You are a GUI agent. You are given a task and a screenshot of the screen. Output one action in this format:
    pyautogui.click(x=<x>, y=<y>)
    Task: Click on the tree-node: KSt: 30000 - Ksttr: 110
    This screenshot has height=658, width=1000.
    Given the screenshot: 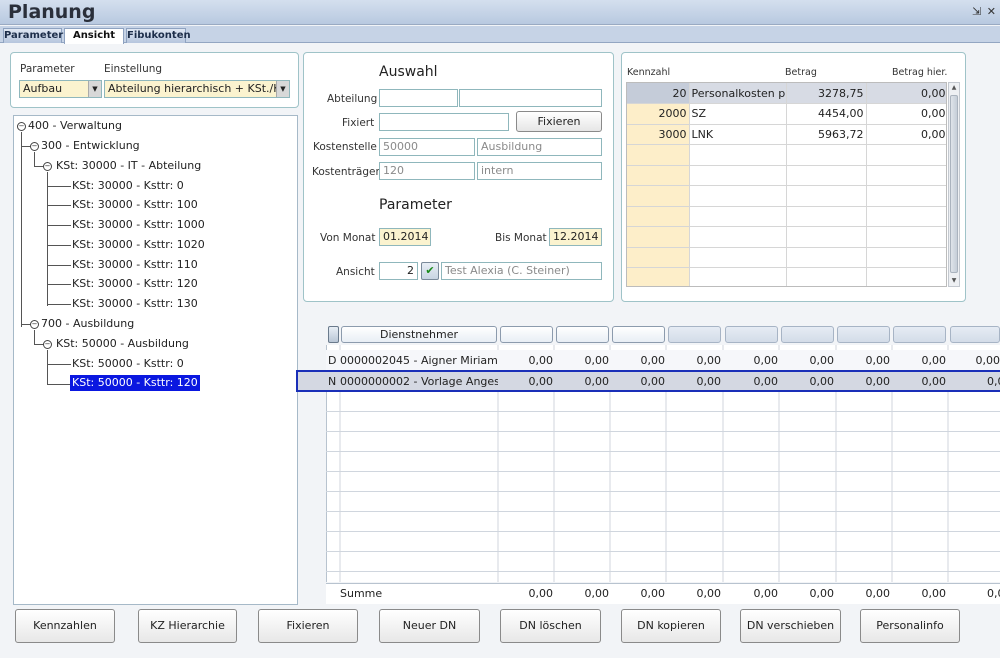 What is the action you would take?
    pyautogui.click(x=135, y=265)
    